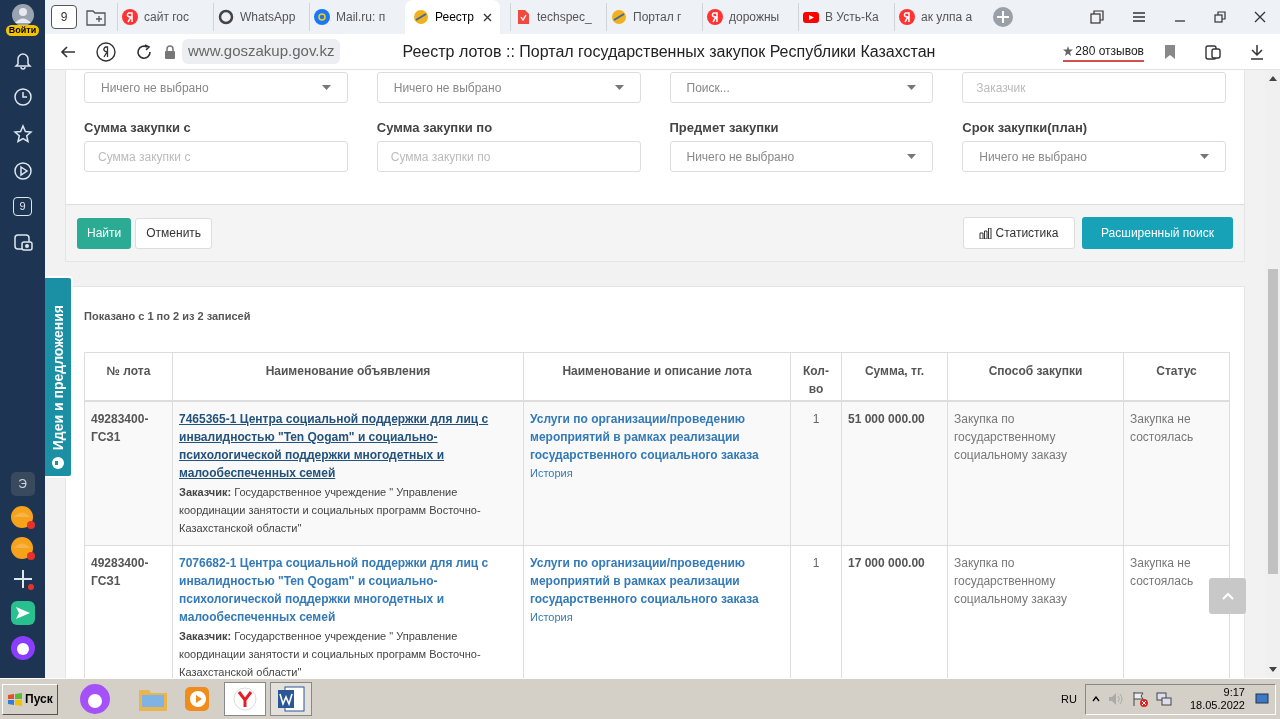 This screenshot has height=719, width=1280. Describe the element at coordinates (68, 51) in the screenshot. I see `back-icon` at that location.